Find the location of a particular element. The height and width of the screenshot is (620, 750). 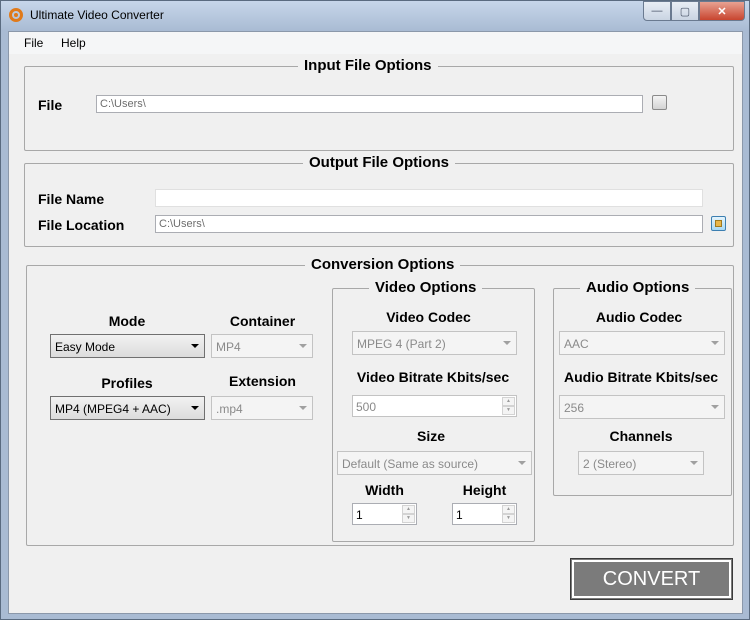

height-value: 1 is located at coordinates (459, 515).